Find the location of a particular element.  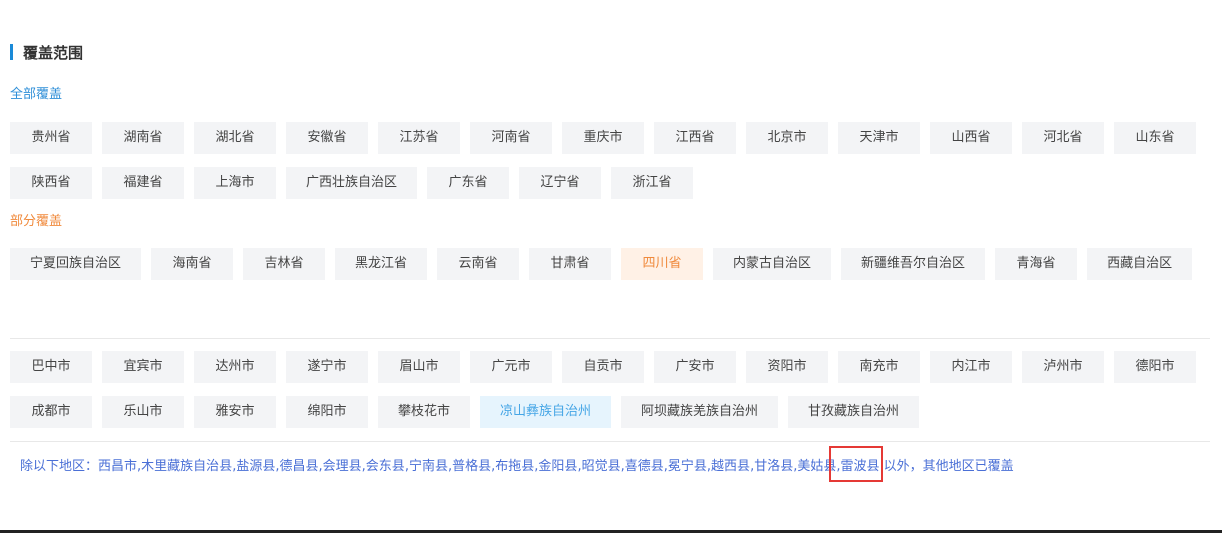

region-tag: 江西省 is located at coordinates (695, 138).